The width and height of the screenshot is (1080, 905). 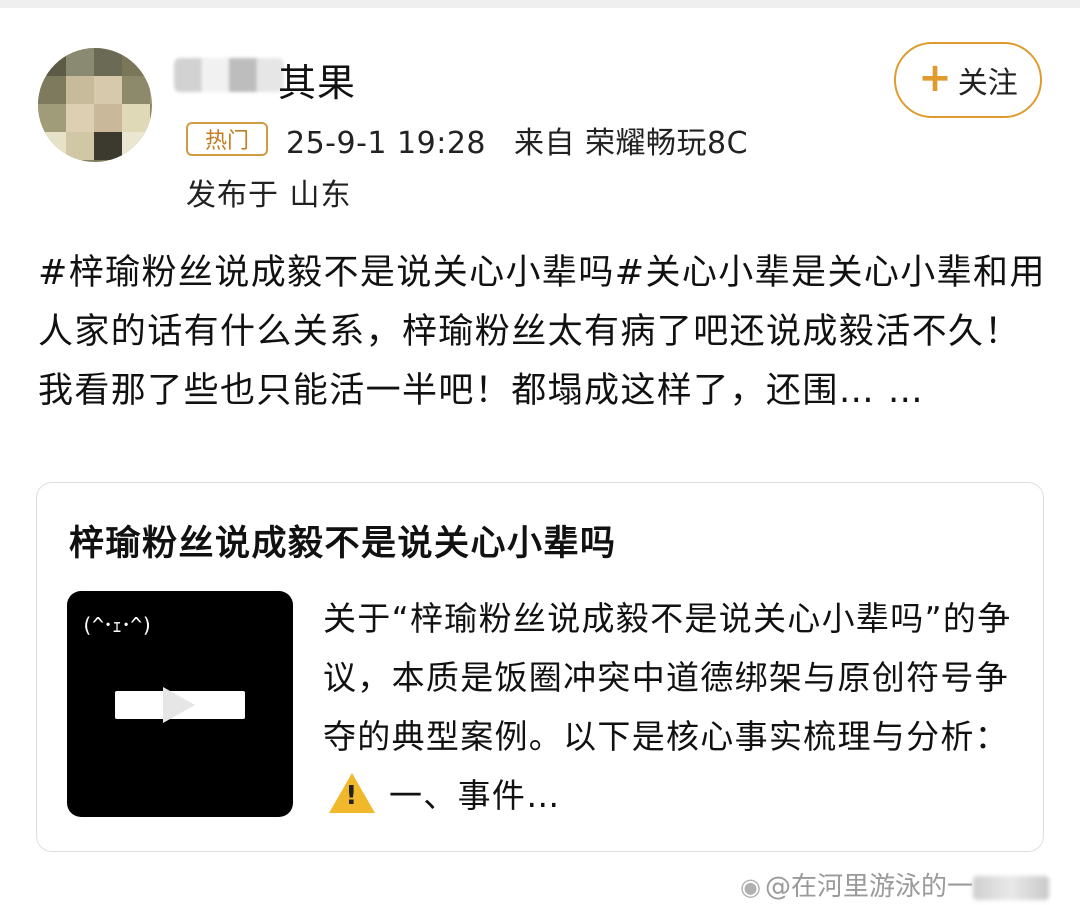 What do you see at coordinates (987, 83) in the screenshot?
I see `follow-label: 关注` at bounding box center [987, 83].